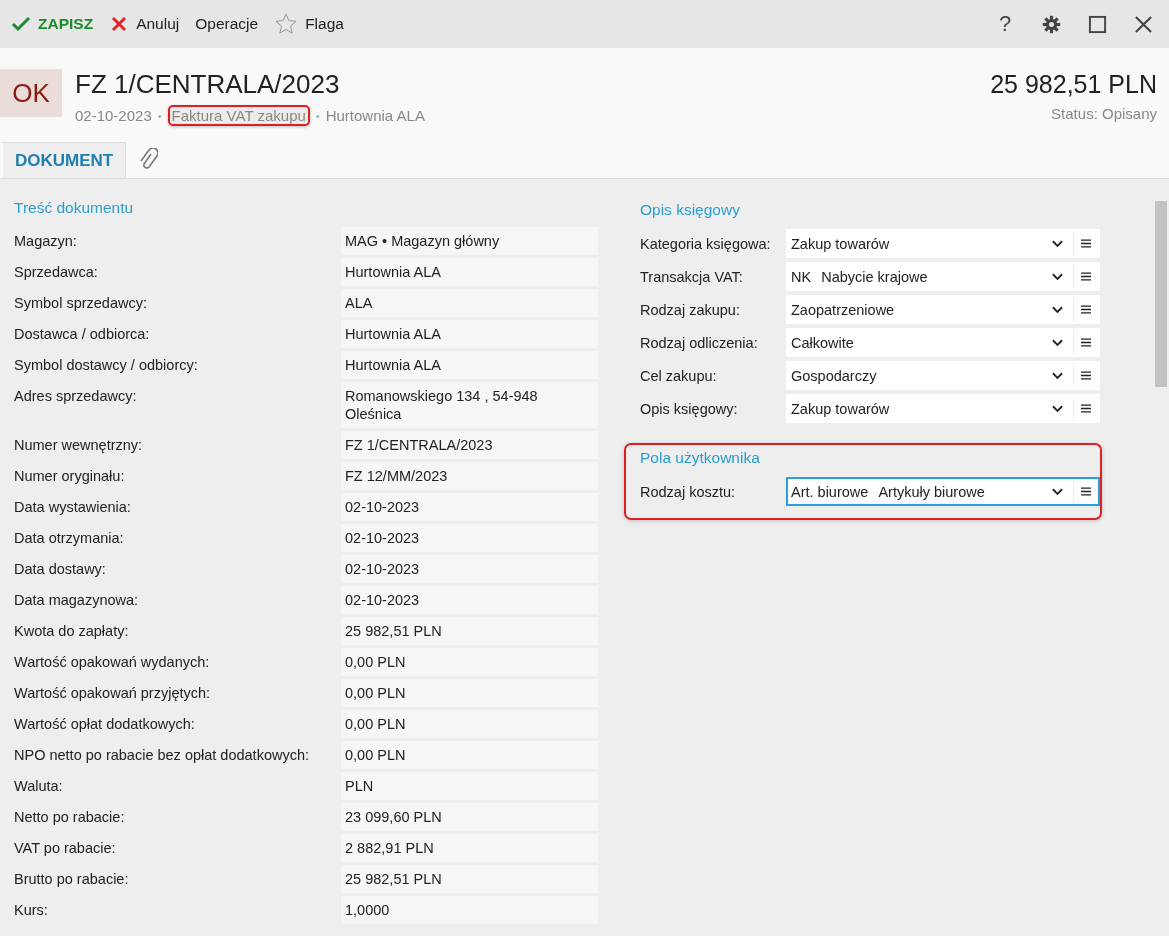  What do you see at coordinates (931, 491) in the screenshot?
I see `field-value: Artykuły biurowe` at bounding box center [931, 491].